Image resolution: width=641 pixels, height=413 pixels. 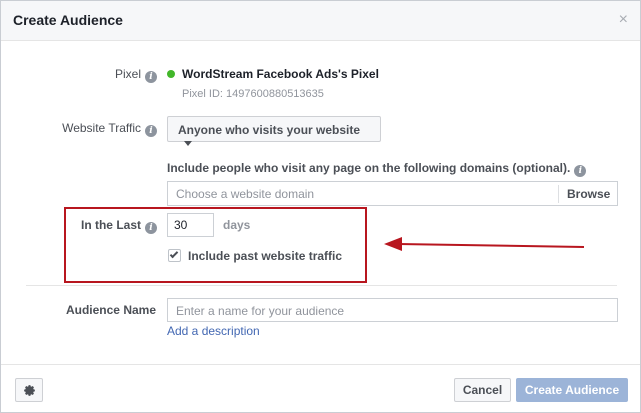 I want to click on annotation-arrow-icon, so click(x=484, y=244).